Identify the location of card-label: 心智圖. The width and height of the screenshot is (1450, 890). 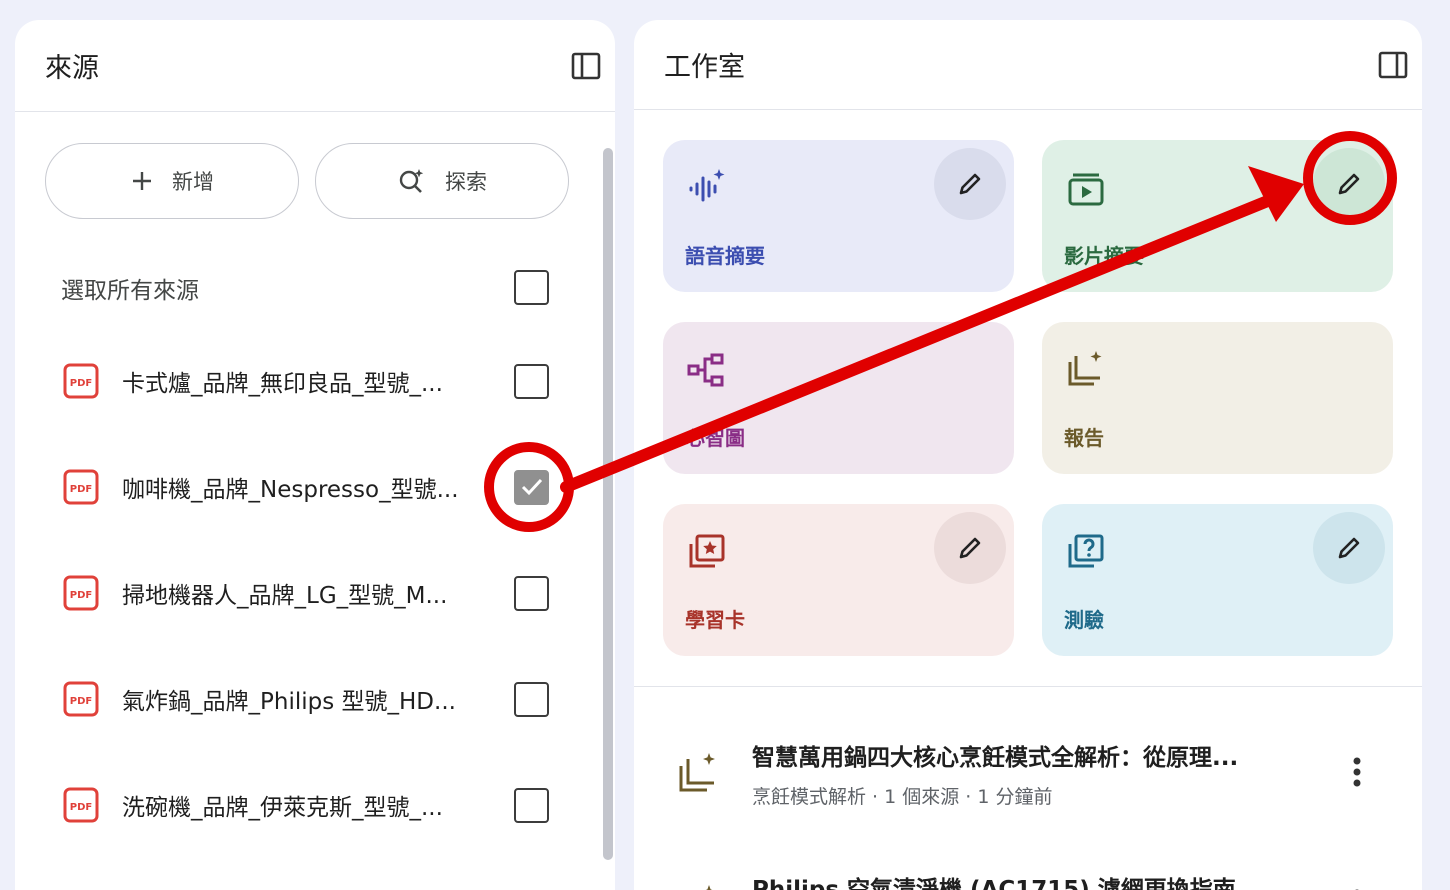
(715, 438).